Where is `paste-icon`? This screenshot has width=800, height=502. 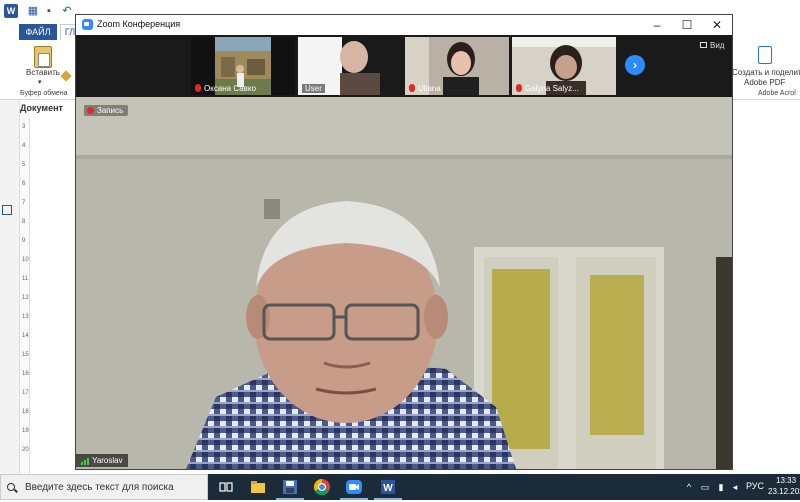 paste-icon is located at coordinates (43, 57).